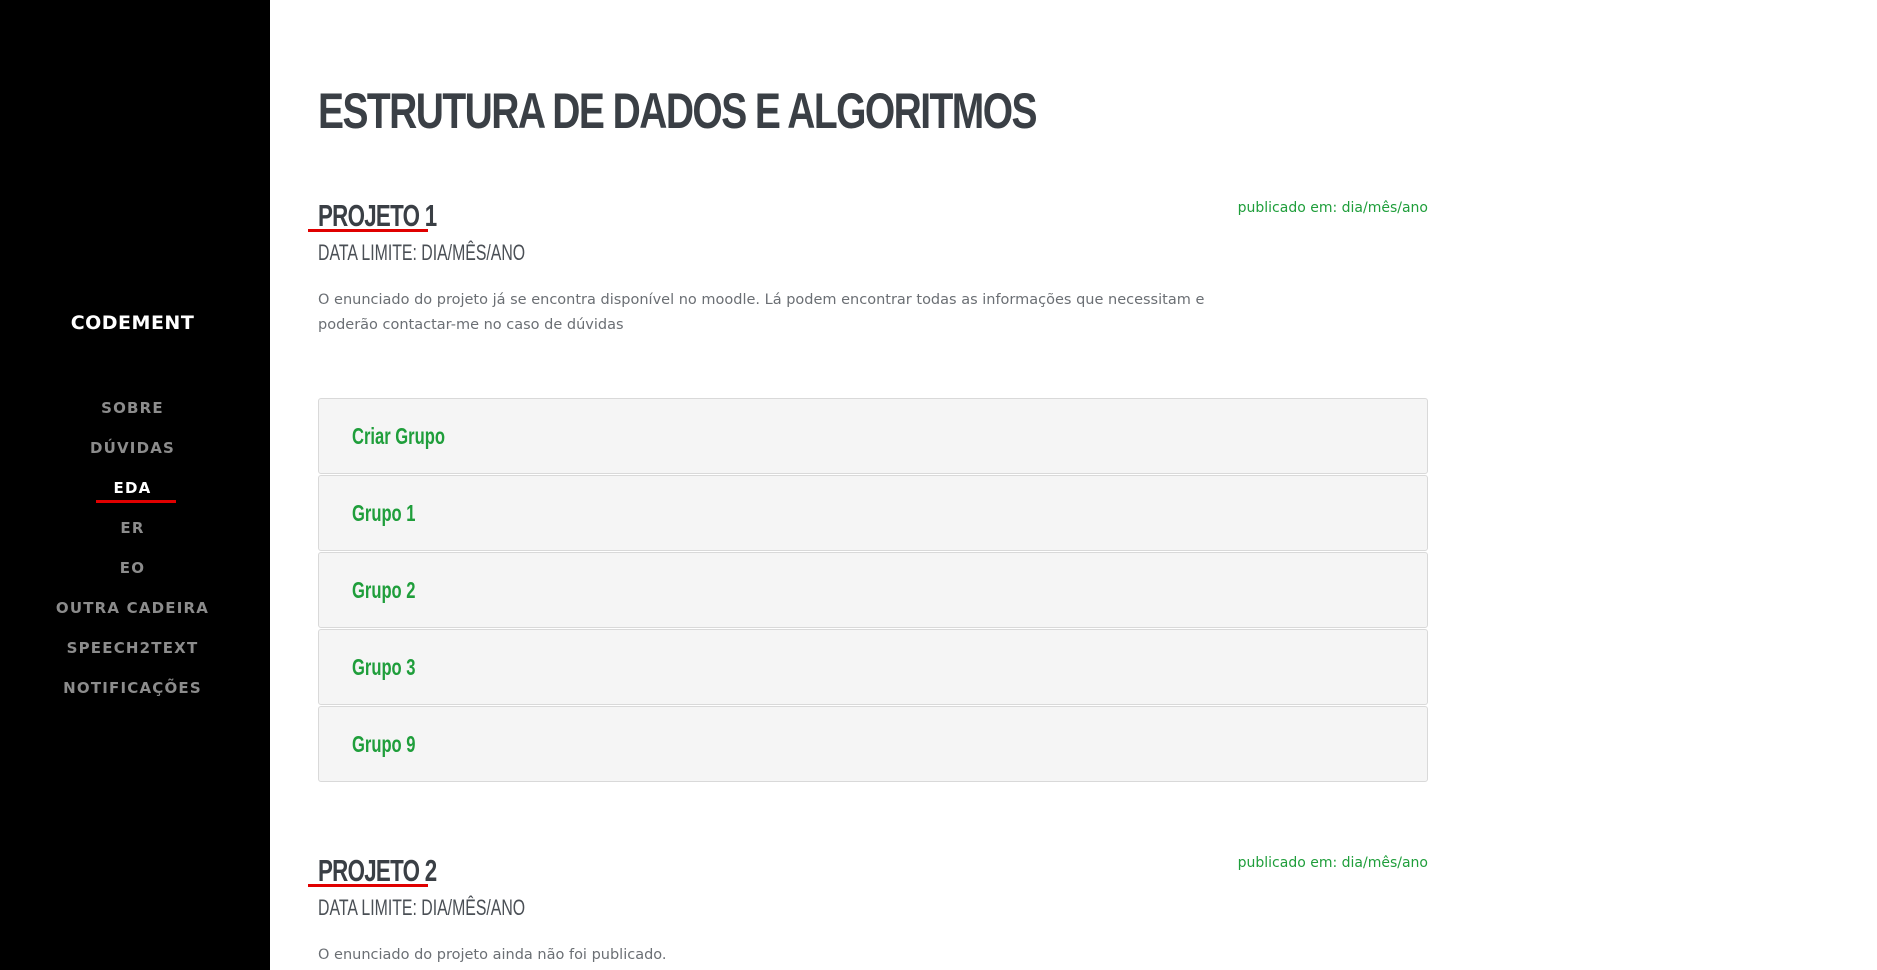  What do you see at coordinates (398, 436) in the screenshot?
I see `group-label: Criar Grupo` at bounding box center [398, 436].